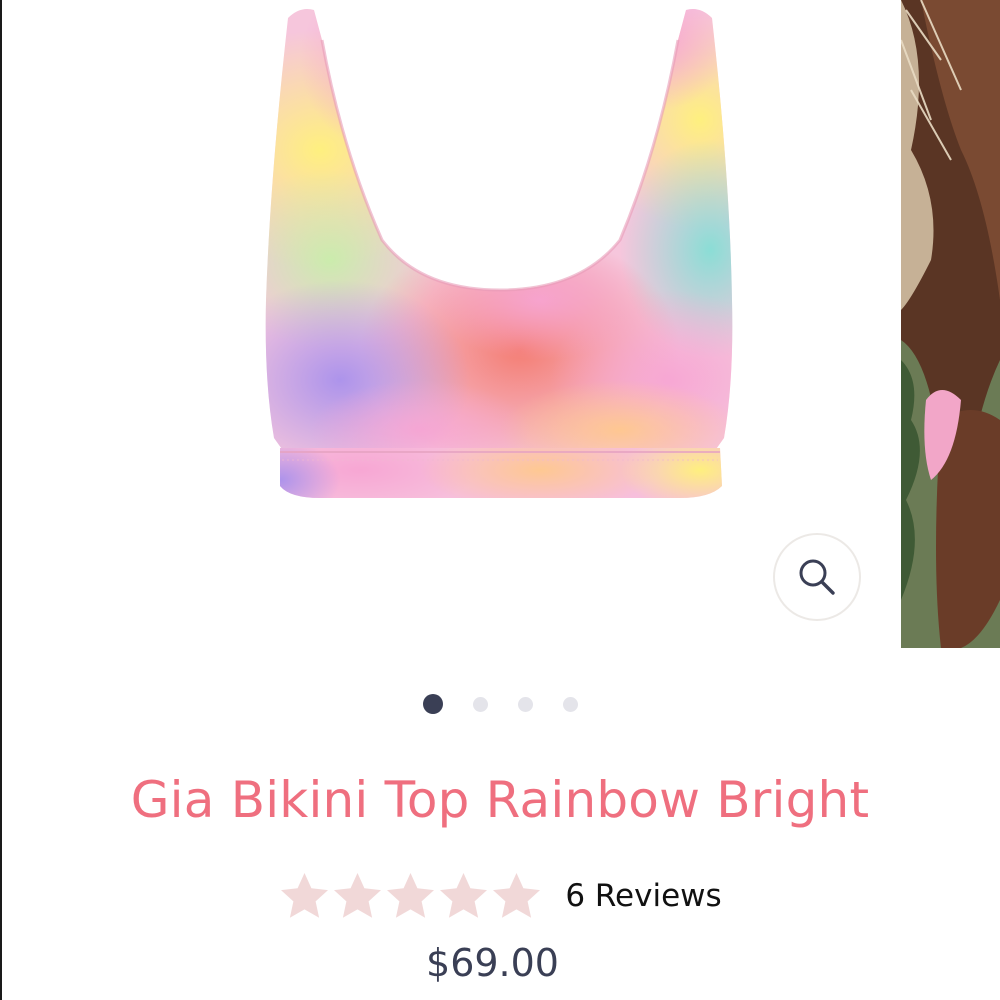 Image resolution: width=1000 pixels, height=1000 pixels. I want to click on gallery-pagination, so click(500, 704).